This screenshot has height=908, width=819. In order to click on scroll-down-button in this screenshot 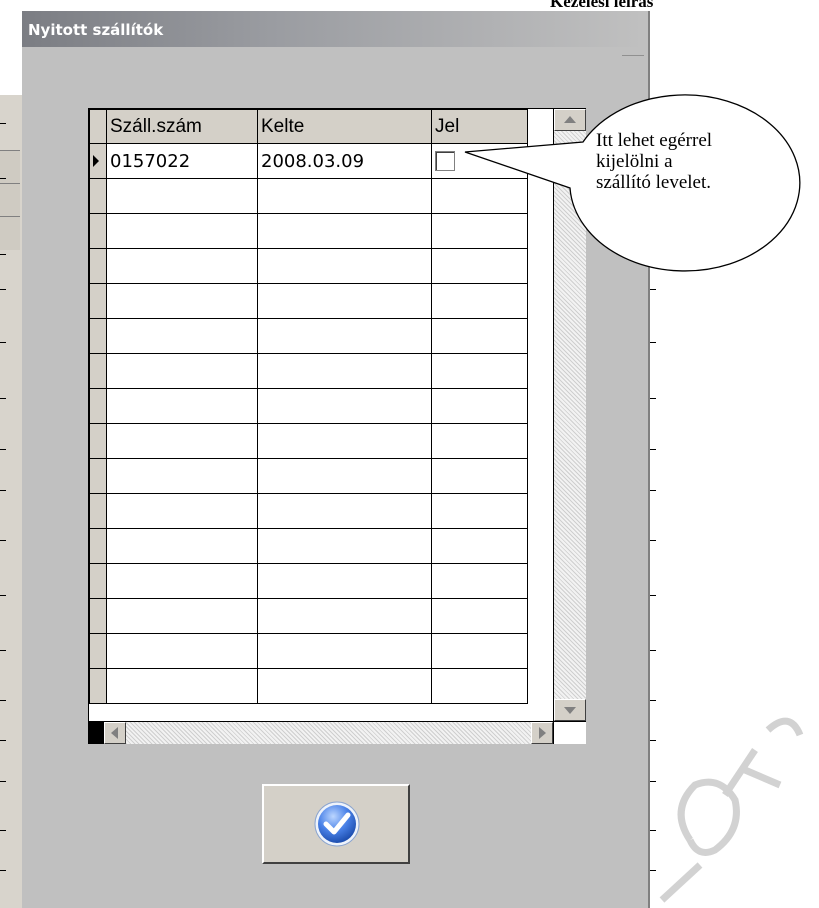, I will do `click(570, 710)`.